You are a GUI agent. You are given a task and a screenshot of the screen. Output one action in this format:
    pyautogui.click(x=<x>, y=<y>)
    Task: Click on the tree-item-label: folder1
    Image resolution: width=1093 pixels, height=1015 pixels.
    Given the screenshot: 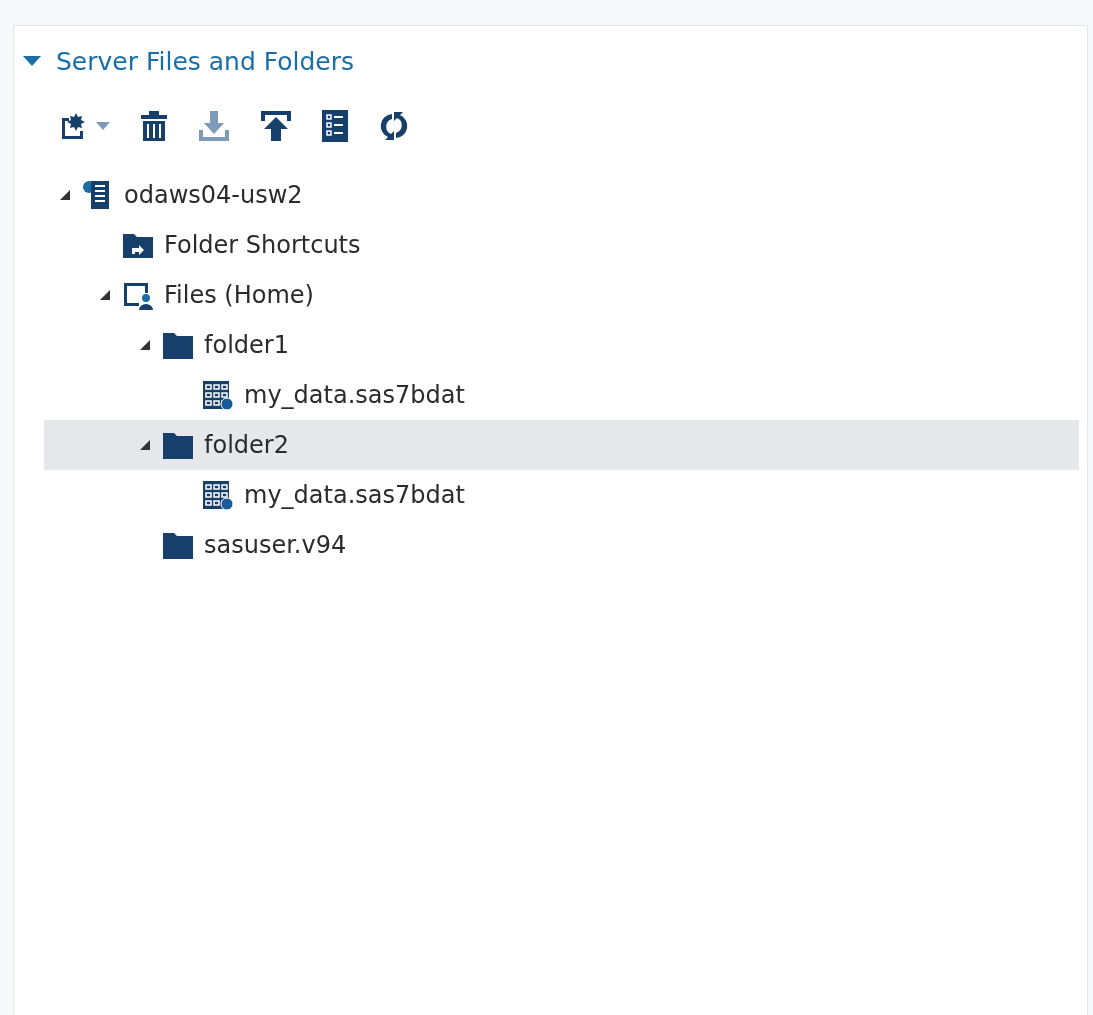 What is the action you would take?
    pyautogui.click(x=246, y=345)
    